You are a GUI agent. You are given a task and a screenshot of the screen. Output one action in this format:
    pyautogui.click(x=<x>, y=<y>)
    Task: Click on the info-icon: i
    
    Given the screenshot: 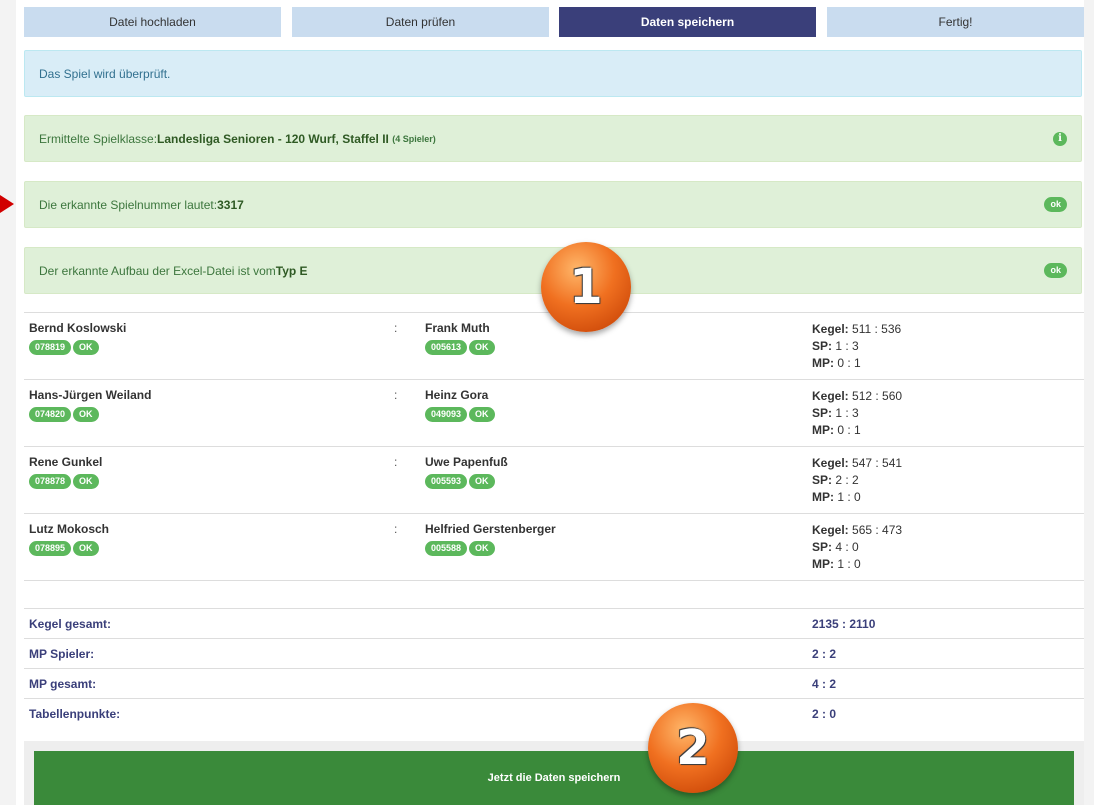 What is the action you would take?
    pyautogui.click(x=1060, y=138)
    